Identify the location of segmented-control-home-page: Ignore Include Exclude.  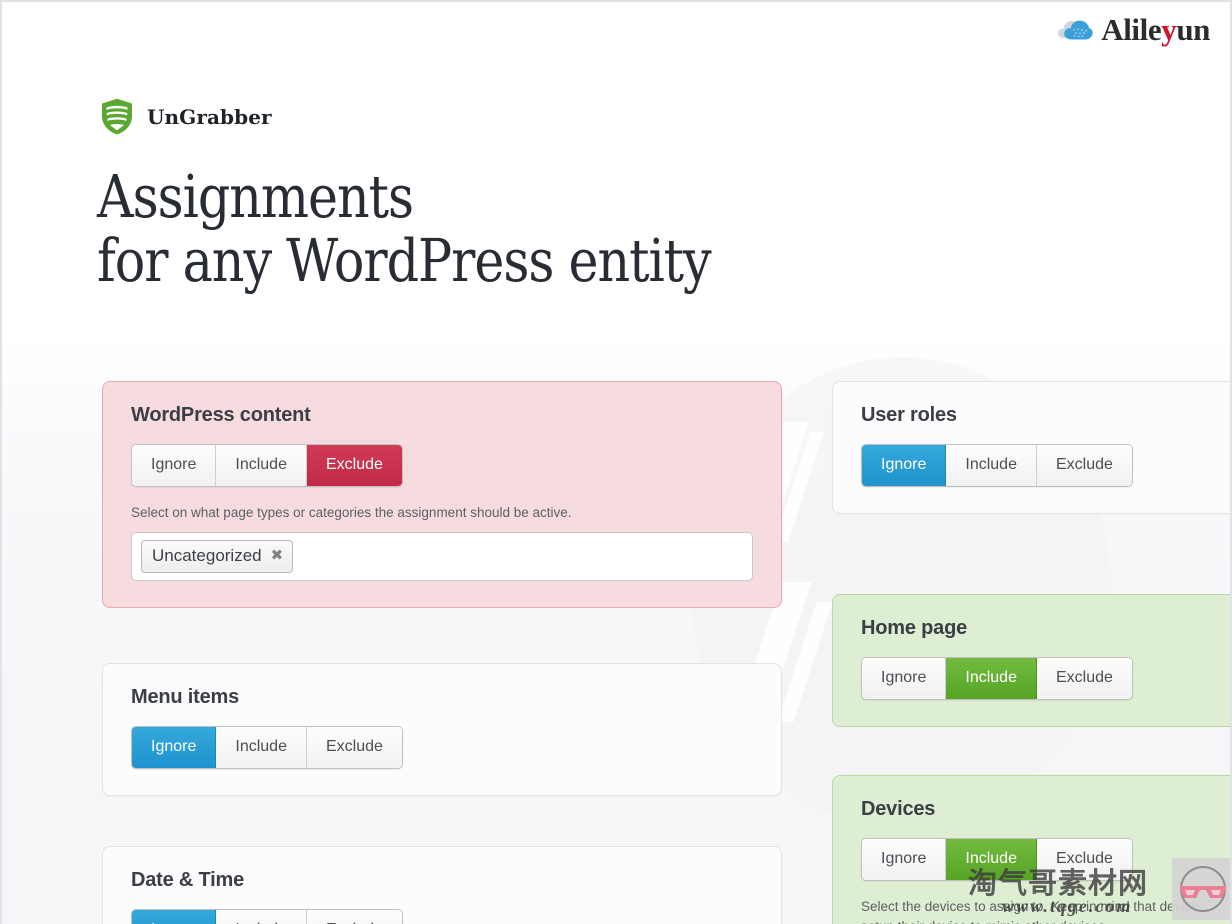
(997, 678).